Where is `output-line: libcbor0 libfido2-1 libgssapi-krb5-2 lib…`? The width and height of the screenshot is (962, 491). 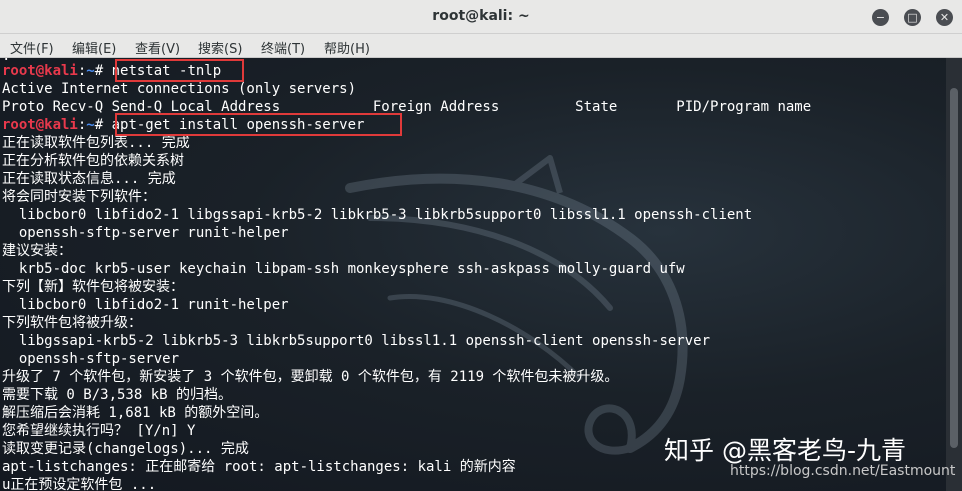 output-line: libcbor0 libfido2-1 libgssapi-krb5-2 lib… is located at coordinates (377, 215).